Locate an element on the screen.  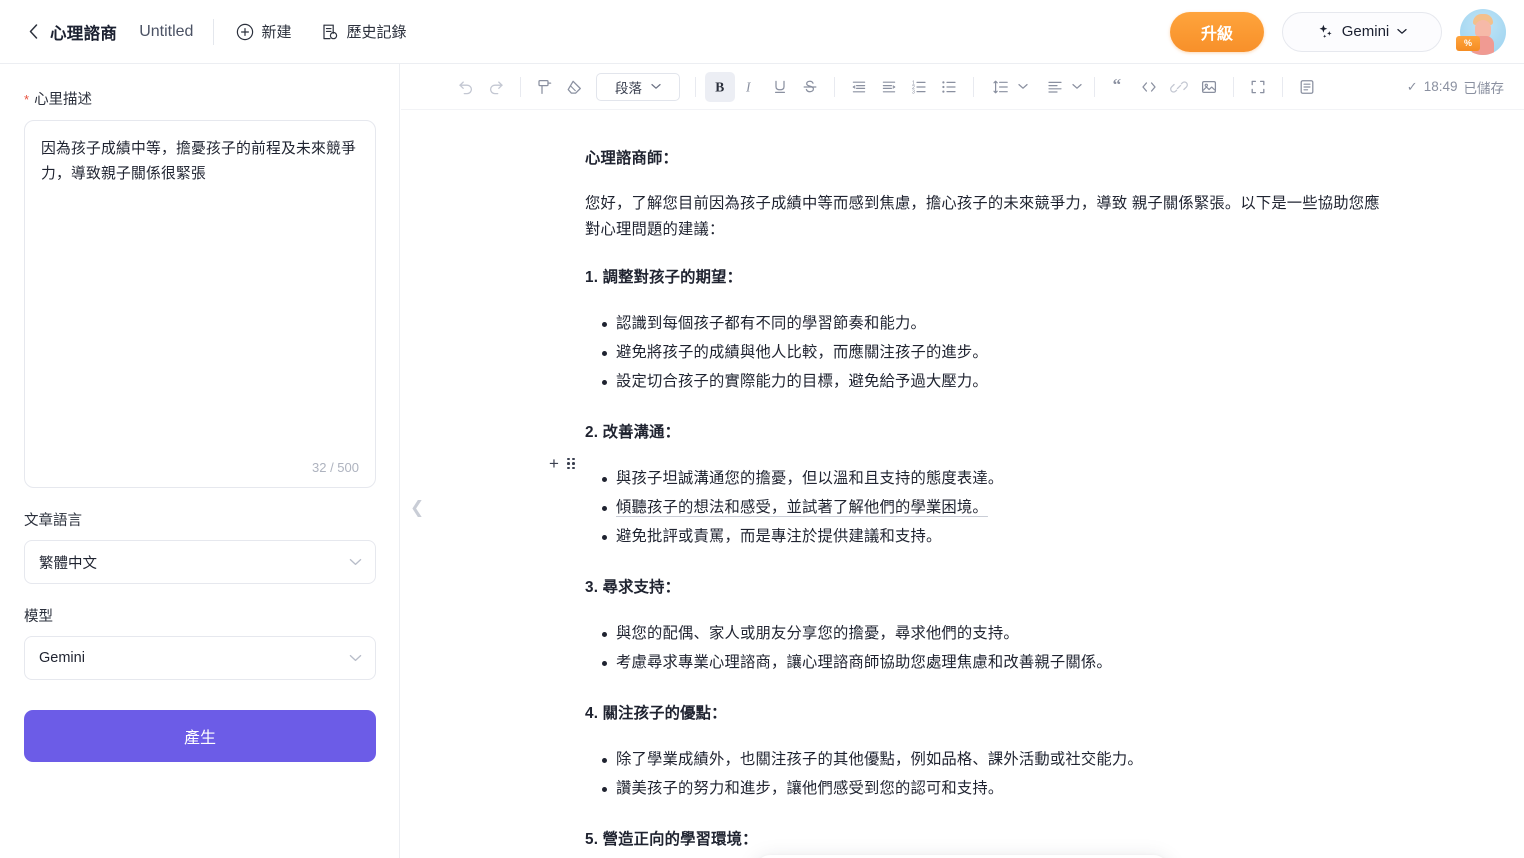
doc-section-title: 3. 尋求支持： is located at coordinates (633, 587).